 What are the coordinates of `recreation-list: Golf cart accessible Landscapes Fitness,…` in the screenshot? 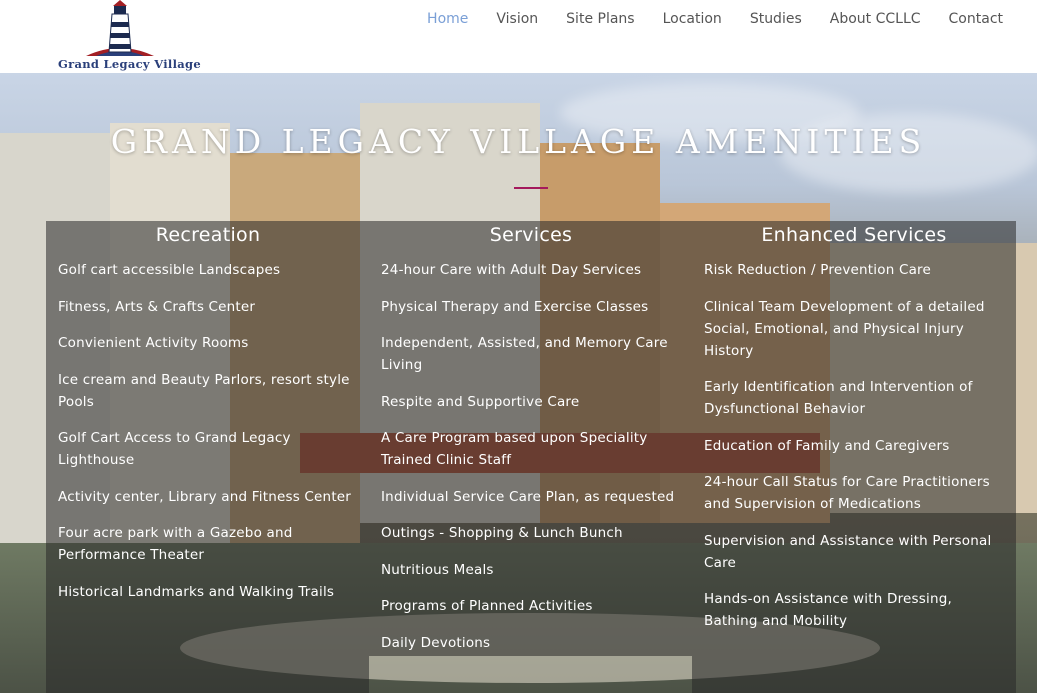 It's located at (208, 431).